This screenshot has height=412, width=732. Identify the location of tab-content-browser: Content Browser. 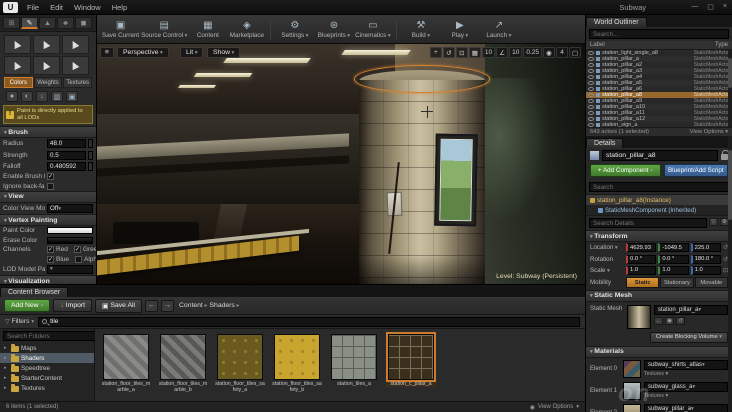
(34, 292).